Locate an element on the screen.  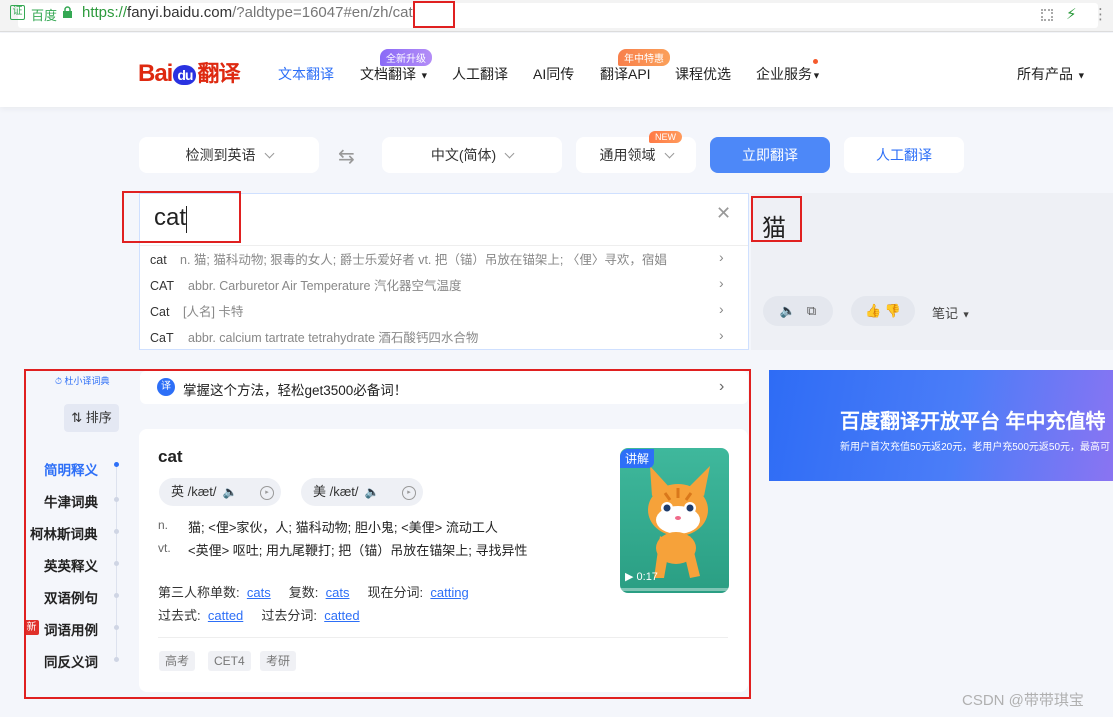
nav-courses: 课程优选 is located at coordinates (703, 74).